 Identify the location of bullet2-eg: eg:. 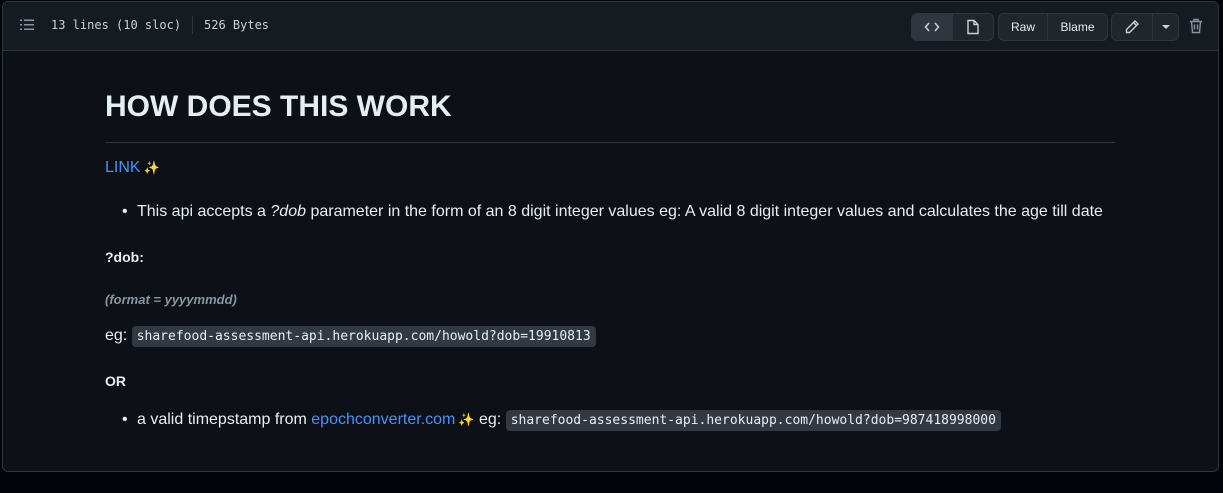
(490, 419).